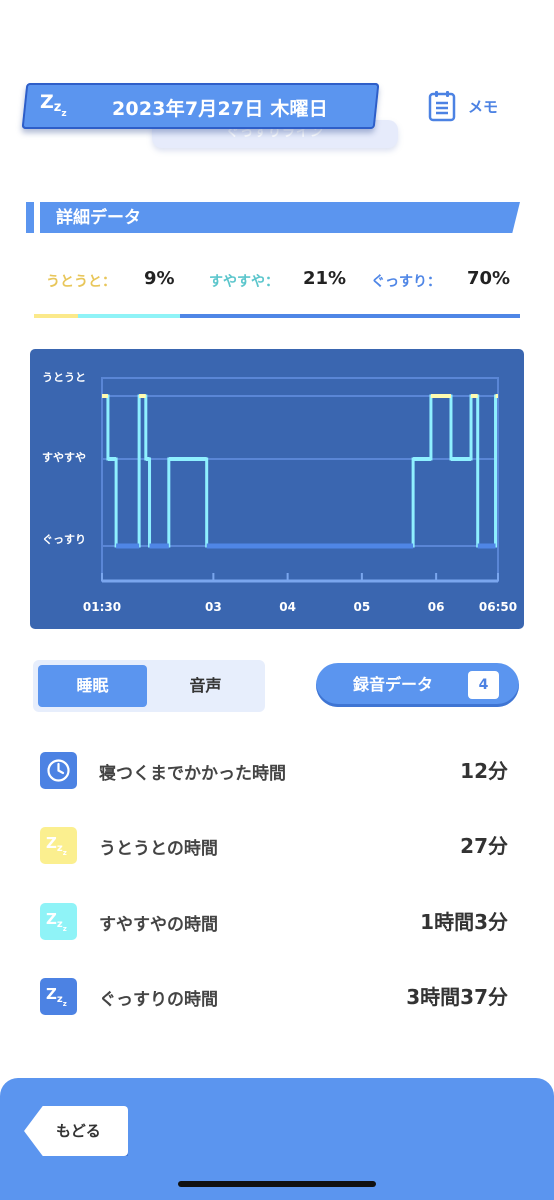 The image size is (554, 1200). Describe the element at coordinates (149, 686) in the screenshot. I see `view-toggle: 睡眠 音声` at that location.